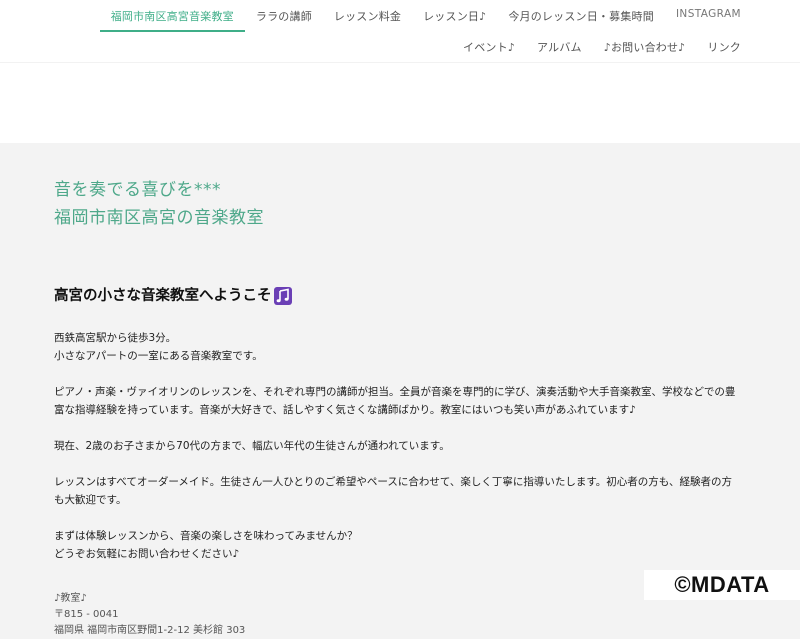 This screenshot has height=639, width=800. Describe the element at coordinates (158, 356) in the screenshot. I see `paragraph-line: 小さなアパートの一室にある音楽教室です。` at that location.